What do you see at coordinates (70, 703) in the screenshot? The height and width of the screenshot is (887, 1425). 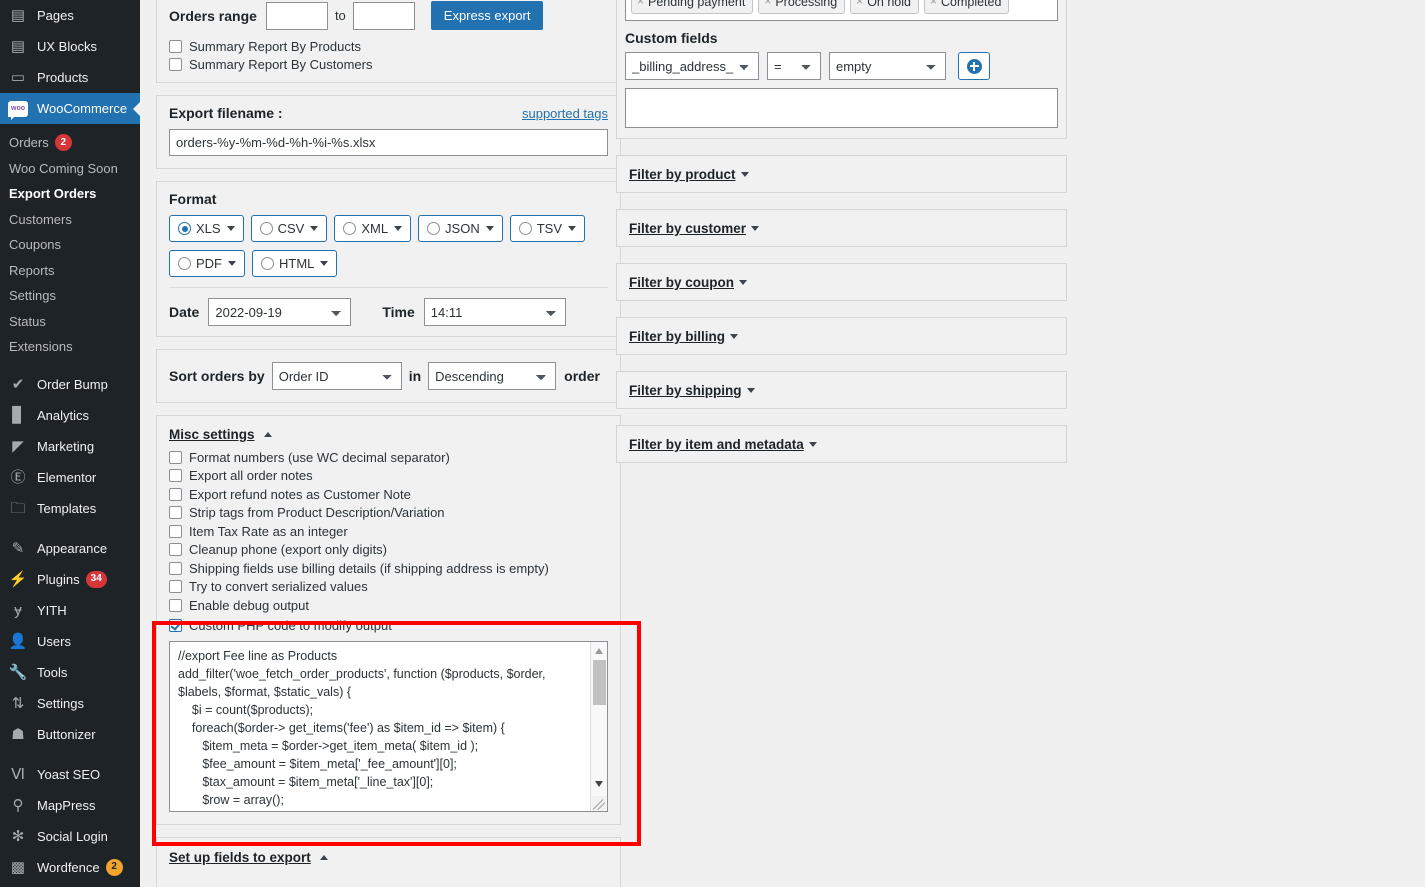 I see `sidebar-item-settings: ⇅ Settings` at bounding box center [70, 703].